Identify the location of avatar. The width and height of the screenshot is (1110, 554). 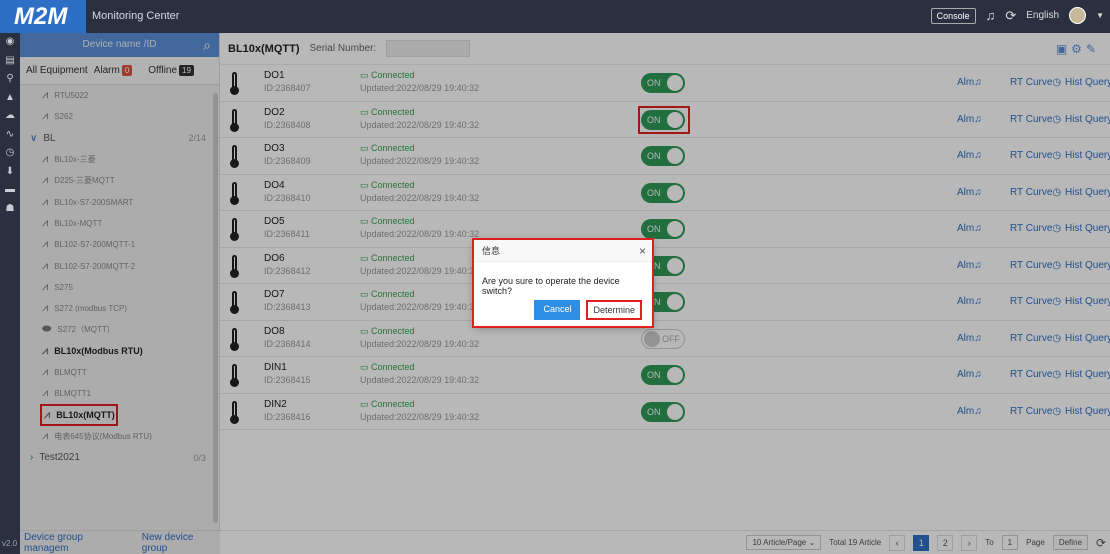
(1078, 15).